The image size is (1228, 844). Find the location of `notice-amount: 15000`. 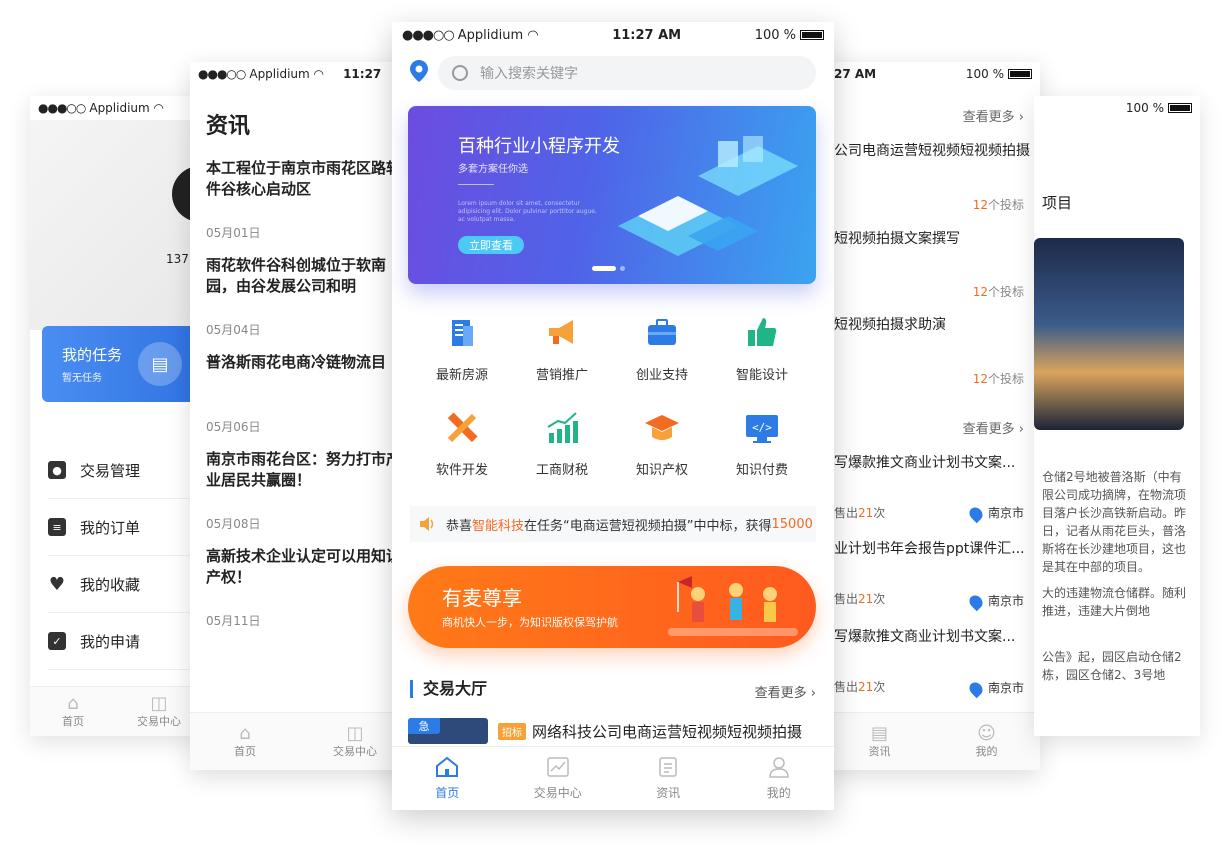

notice-amount: 15000 is located at coordinates (792, 524).